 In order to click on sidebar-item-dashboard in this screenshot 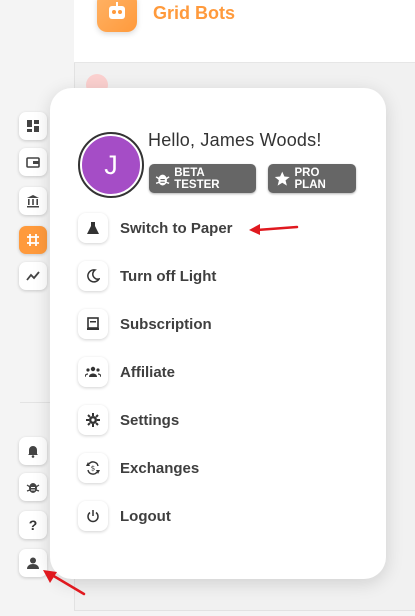, I will do `click(33, 126)`.